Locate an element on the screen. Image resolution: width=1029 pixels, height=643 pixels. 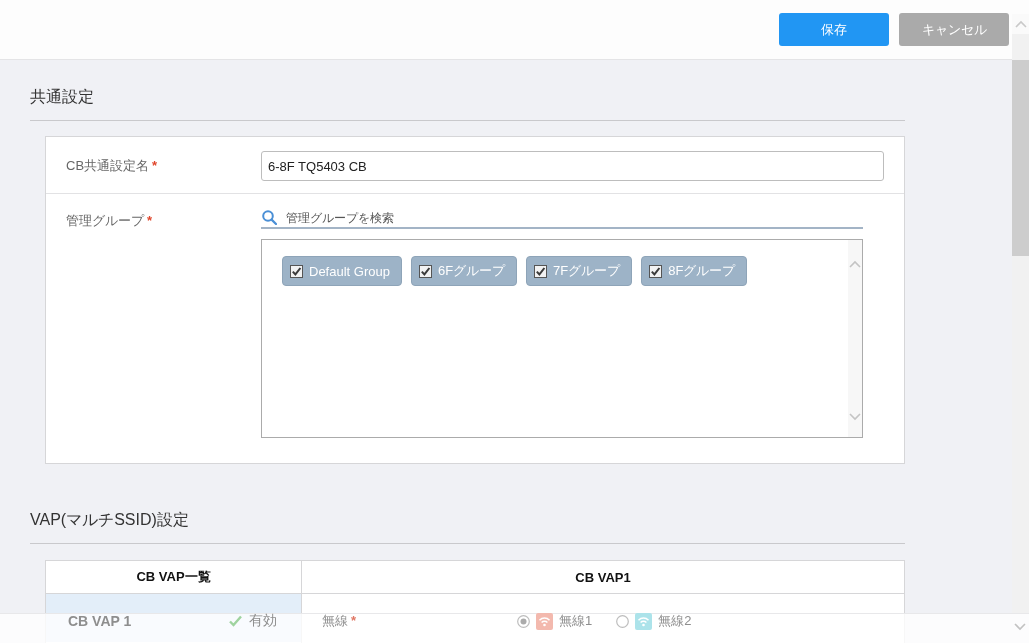
cancel-button: キャンセル is located at coordinates (954, 29).